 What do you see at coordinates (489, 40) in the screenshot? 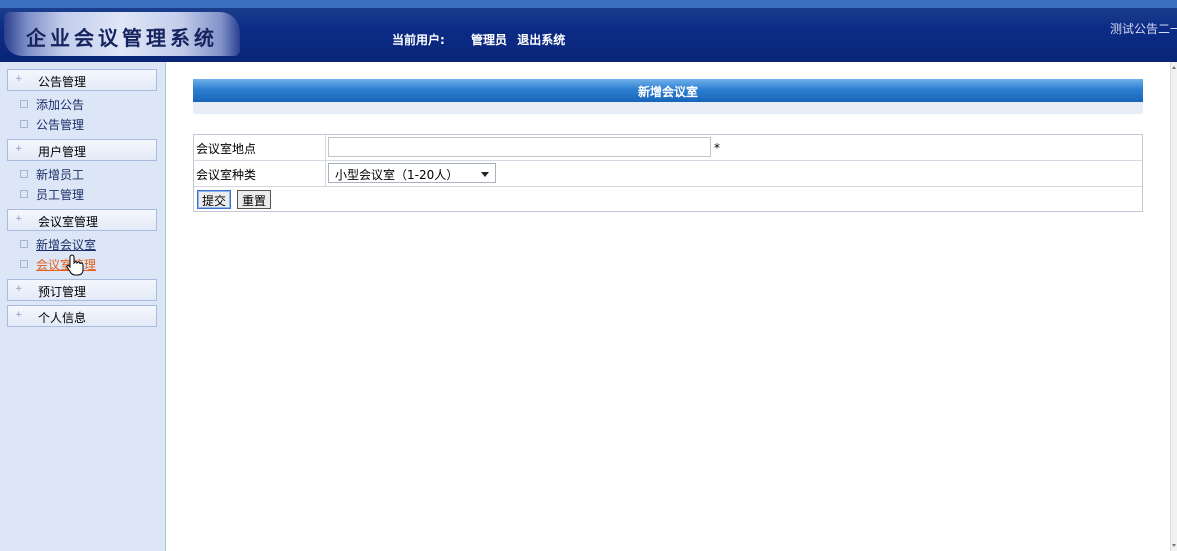
I see `current-user: 管理员` at bounding box center [489, 40].